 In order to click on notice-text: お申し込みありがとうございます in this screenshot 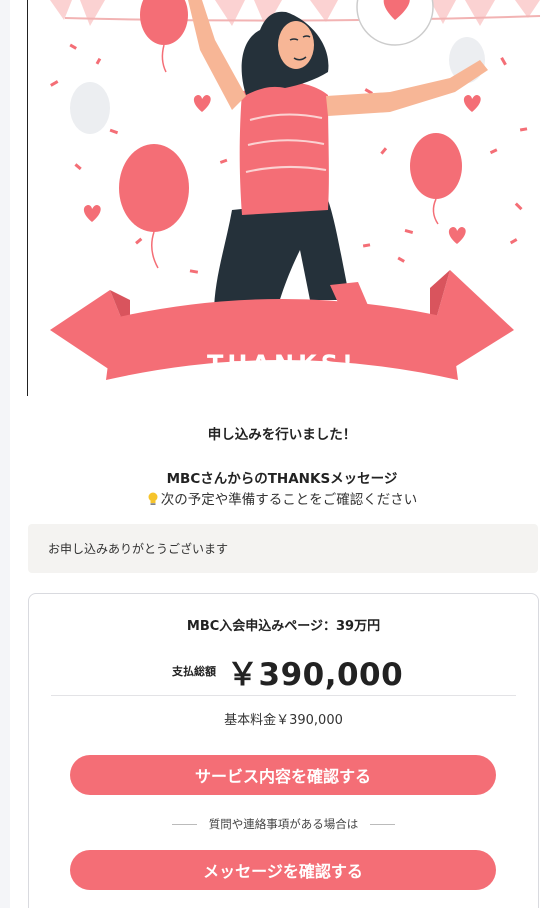, I will do `click(138, 549)`.